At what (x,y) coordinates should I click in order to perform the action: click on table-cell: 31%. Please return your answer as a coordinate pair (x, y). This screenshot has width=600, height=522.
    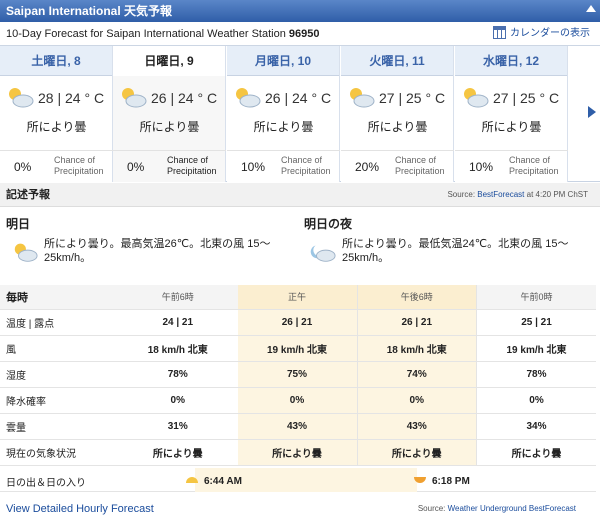
    Looking at the image, I should click on (178, 426).